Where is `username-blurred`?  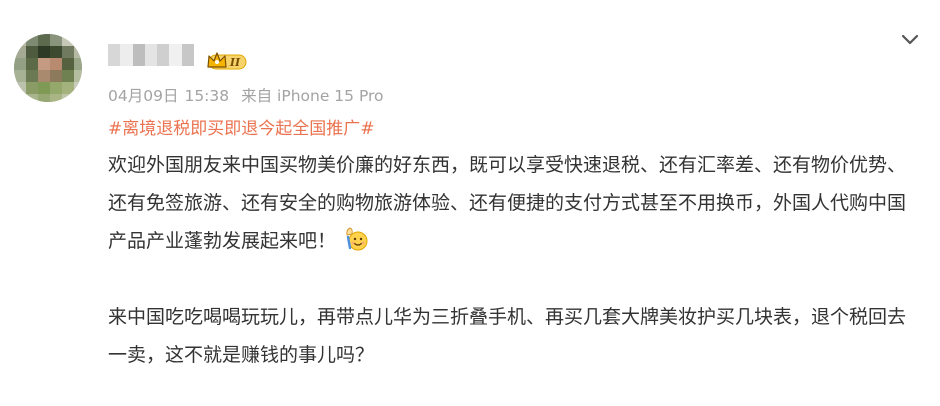
username-blurred is located at coordinates (151, 55).